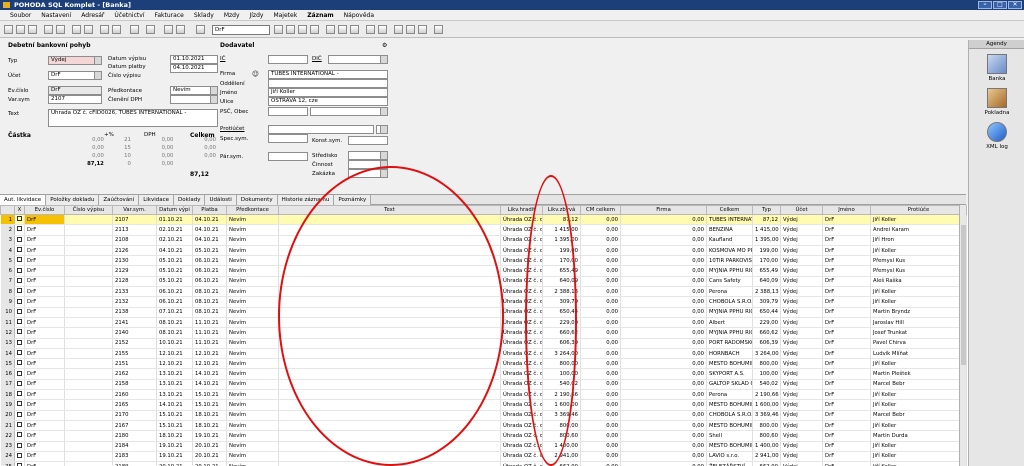 The height and width of the screenshot is (466, 1024). What do you see at coordinates (60, 29) in the screenshot?
I see `save-icon` at bounding box center [60, 29].